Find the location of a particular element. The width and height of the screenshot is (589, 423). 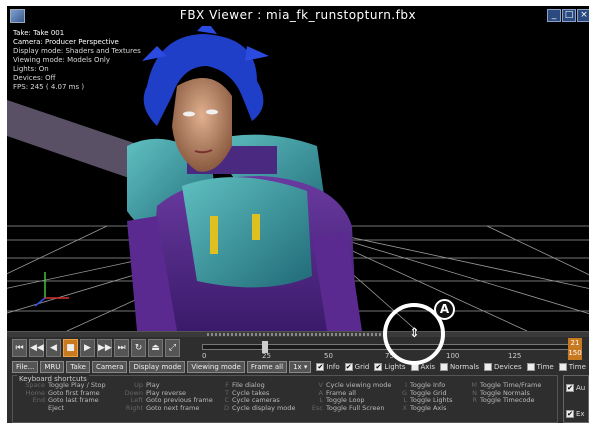

timeline-tick: 100 is located at coordinates (453, 356).